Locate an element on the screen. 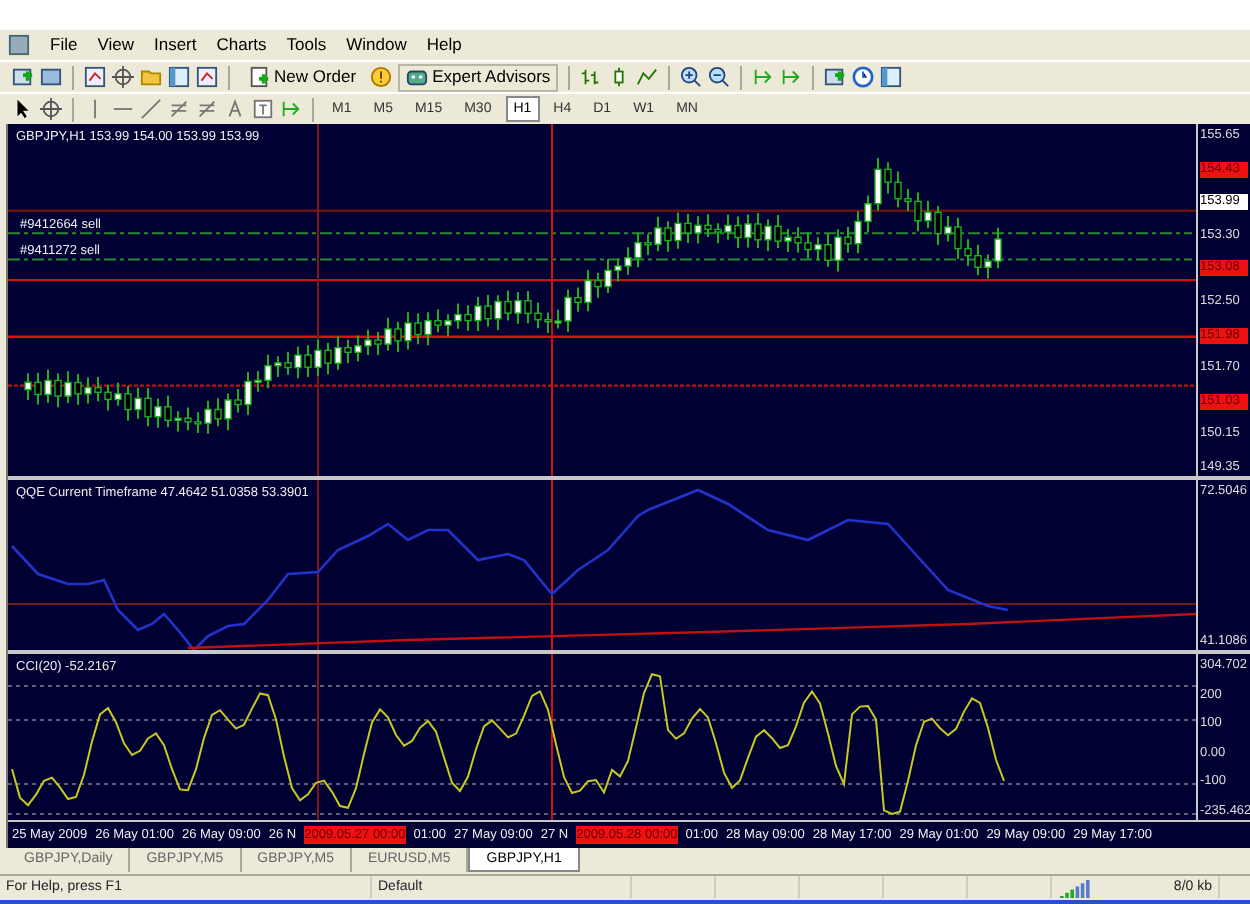  menu-item: Help is located at coordinates (444, 45).